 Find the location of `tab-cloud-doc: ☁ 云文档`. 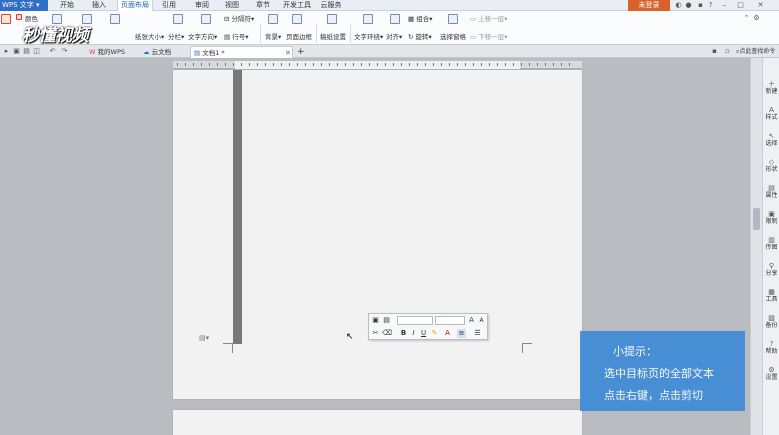

tab-cloud-doc: ☁ 云文档 is located at coordinates (165, 52).